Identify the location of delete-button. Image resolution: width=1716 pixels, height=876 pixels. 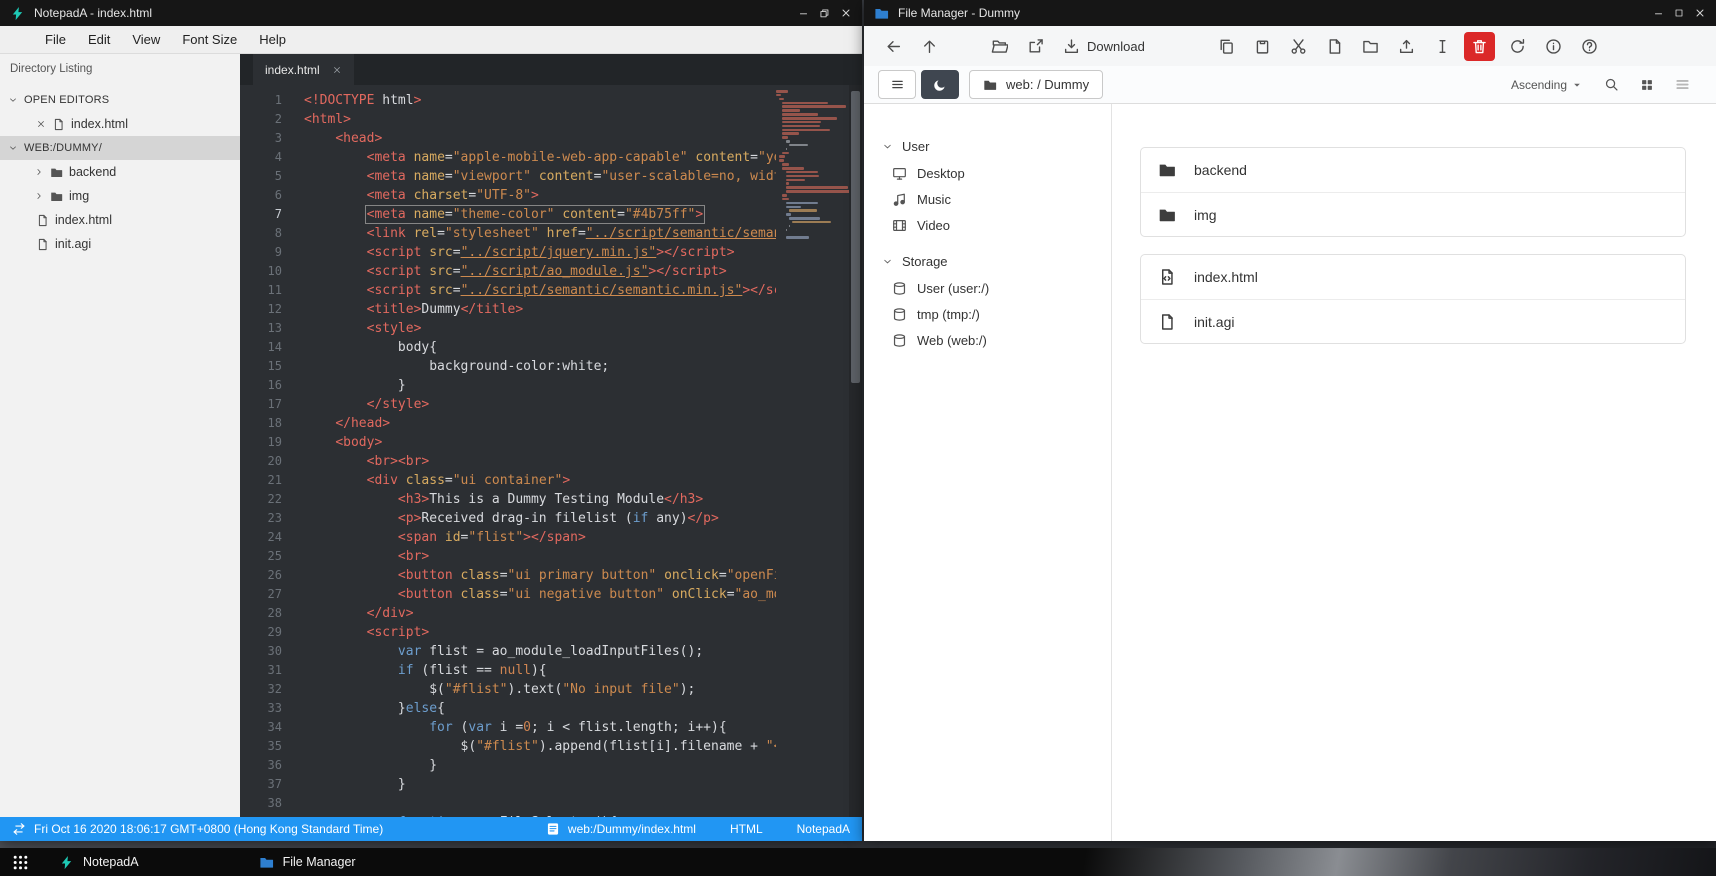
(1479, 46).